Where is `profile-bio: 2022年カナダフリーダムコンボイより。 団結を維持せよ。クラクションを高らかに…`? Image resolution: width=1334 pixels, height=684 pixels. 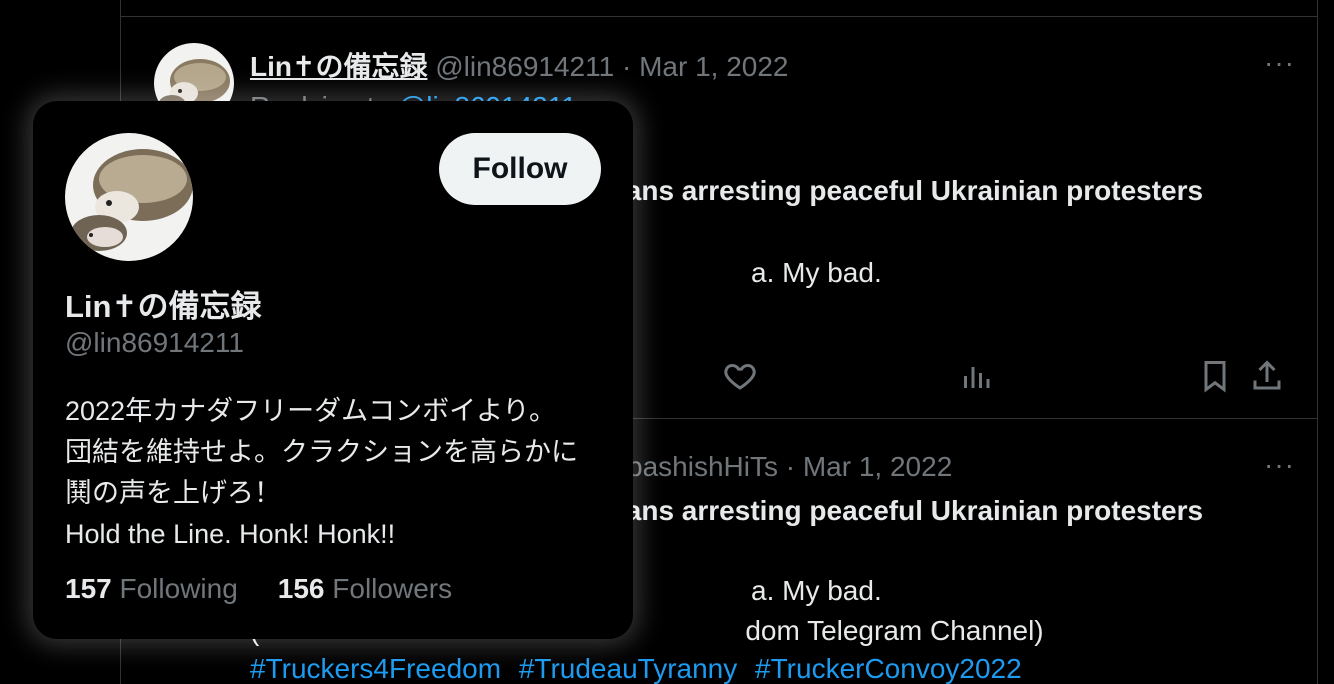 profile-bio: 2022年カナダフリーダムコンボイより。 団結を維持せよ。クラクションを高らかに… is located at coordinates (321, 473).